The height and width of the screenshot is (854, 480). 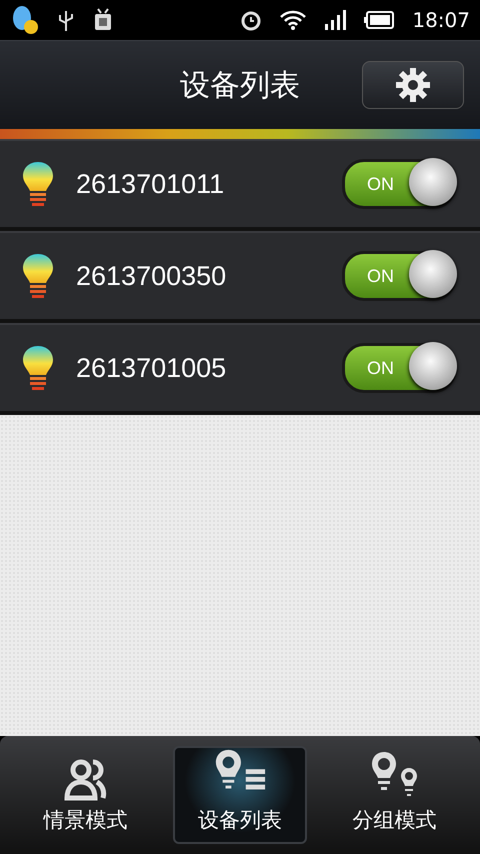 What do you see at coordinates (251, 20) in the screenshot?
I see `alarm-icon` at bounding box center [251, 20].